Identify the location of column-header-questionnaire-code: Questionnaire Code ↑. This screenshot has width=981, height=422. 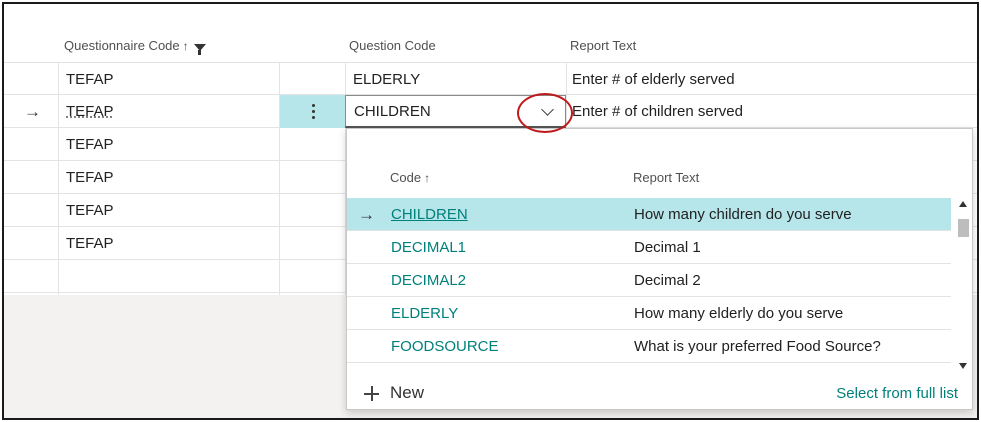
(135, 46).